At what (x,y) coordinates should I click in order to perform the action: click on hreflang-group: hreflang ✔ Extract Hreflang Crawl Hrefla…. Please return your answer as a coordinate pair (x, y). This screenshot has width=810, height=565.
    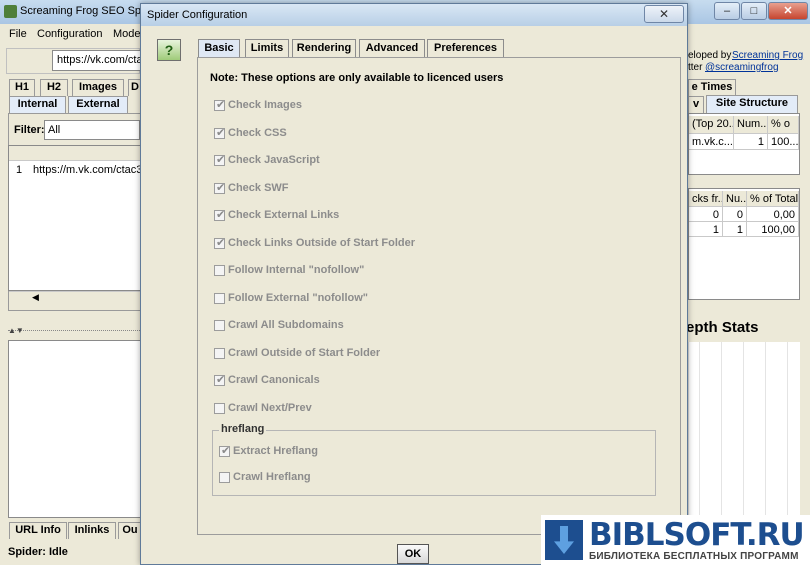
    Looking at the image, I should click on (434, 459).